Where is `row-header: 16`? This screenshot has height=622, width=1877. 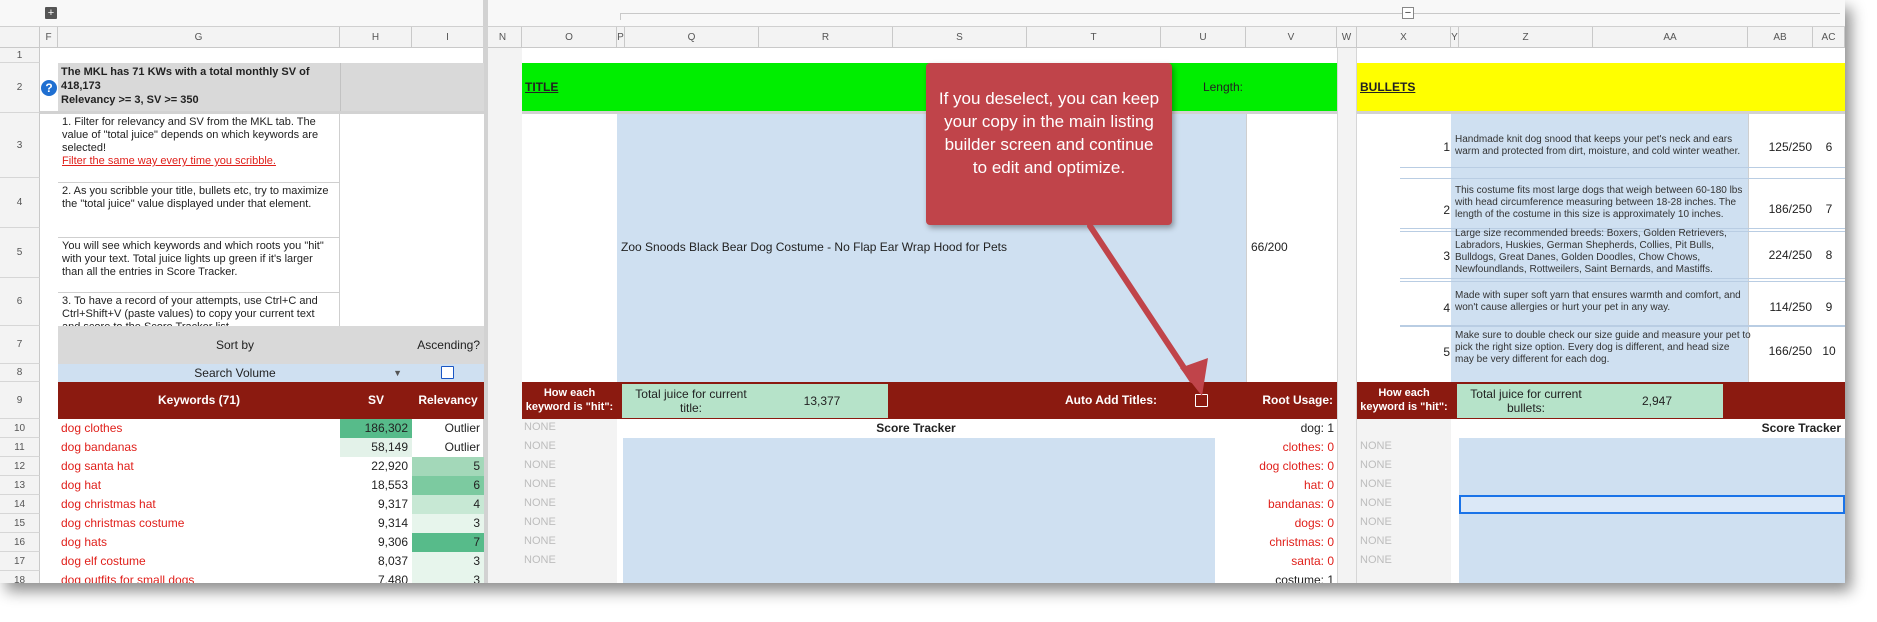
row-header: 16 is located at coordinates (20, 542).